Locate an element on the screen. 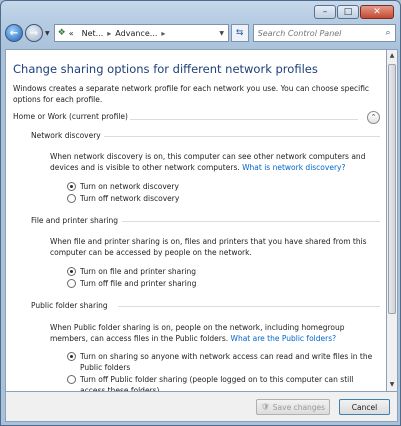 This screenshot has width=401, height=426. control-panel-icon: ❖ is located at coordinates (61, 33).